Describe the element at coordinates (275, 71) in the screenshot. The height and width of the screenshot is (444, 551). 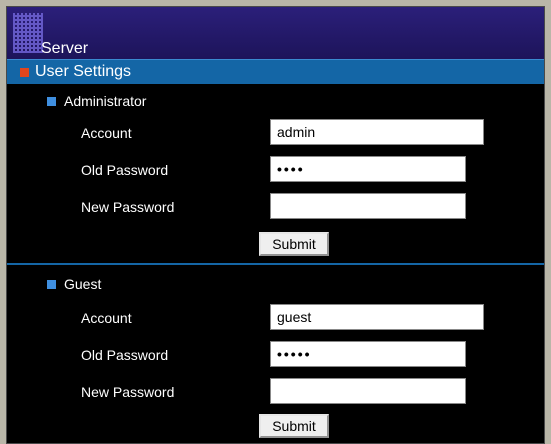
I see `section-header-user-settings: User Settings` at that location.